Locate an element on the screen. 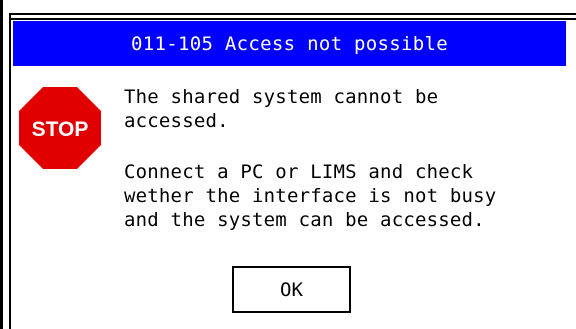  dialog-title: 011-105 Access not possible is located at coordinates (289, 43).